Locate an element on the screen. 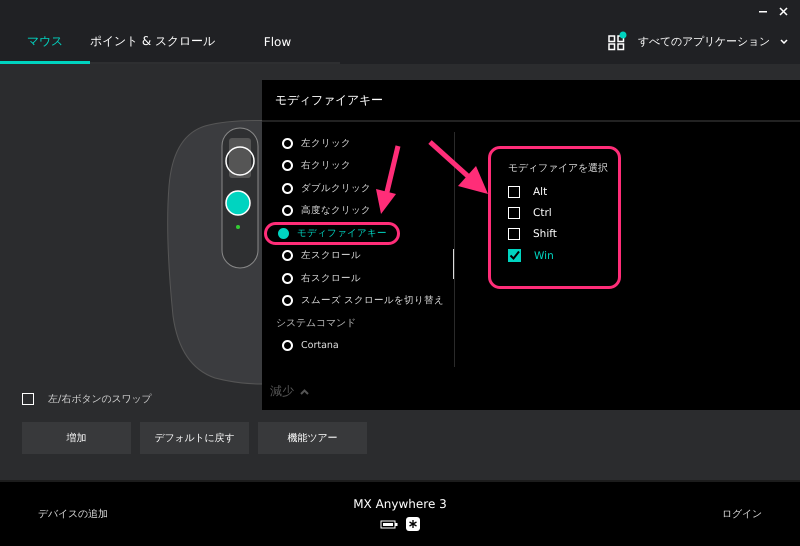  action-option: 右スクロール is located at coordinates (321, 278).